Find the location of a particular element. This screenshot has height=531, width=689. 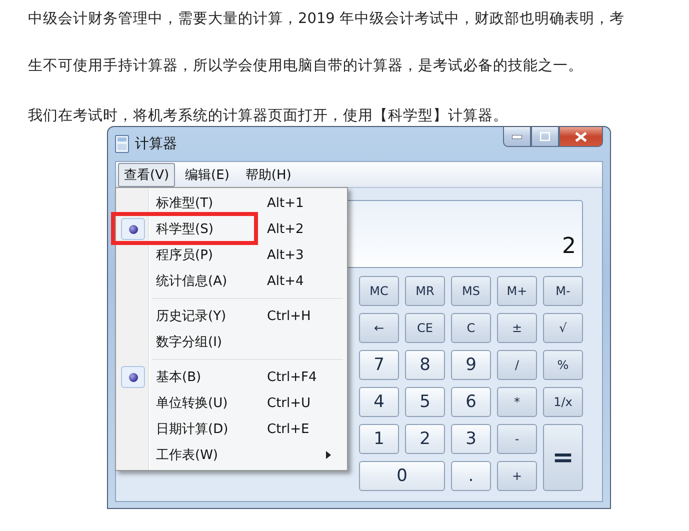

menu-entry: 基本(B) Ctrl+F4 is located at coordinates (231, 377).